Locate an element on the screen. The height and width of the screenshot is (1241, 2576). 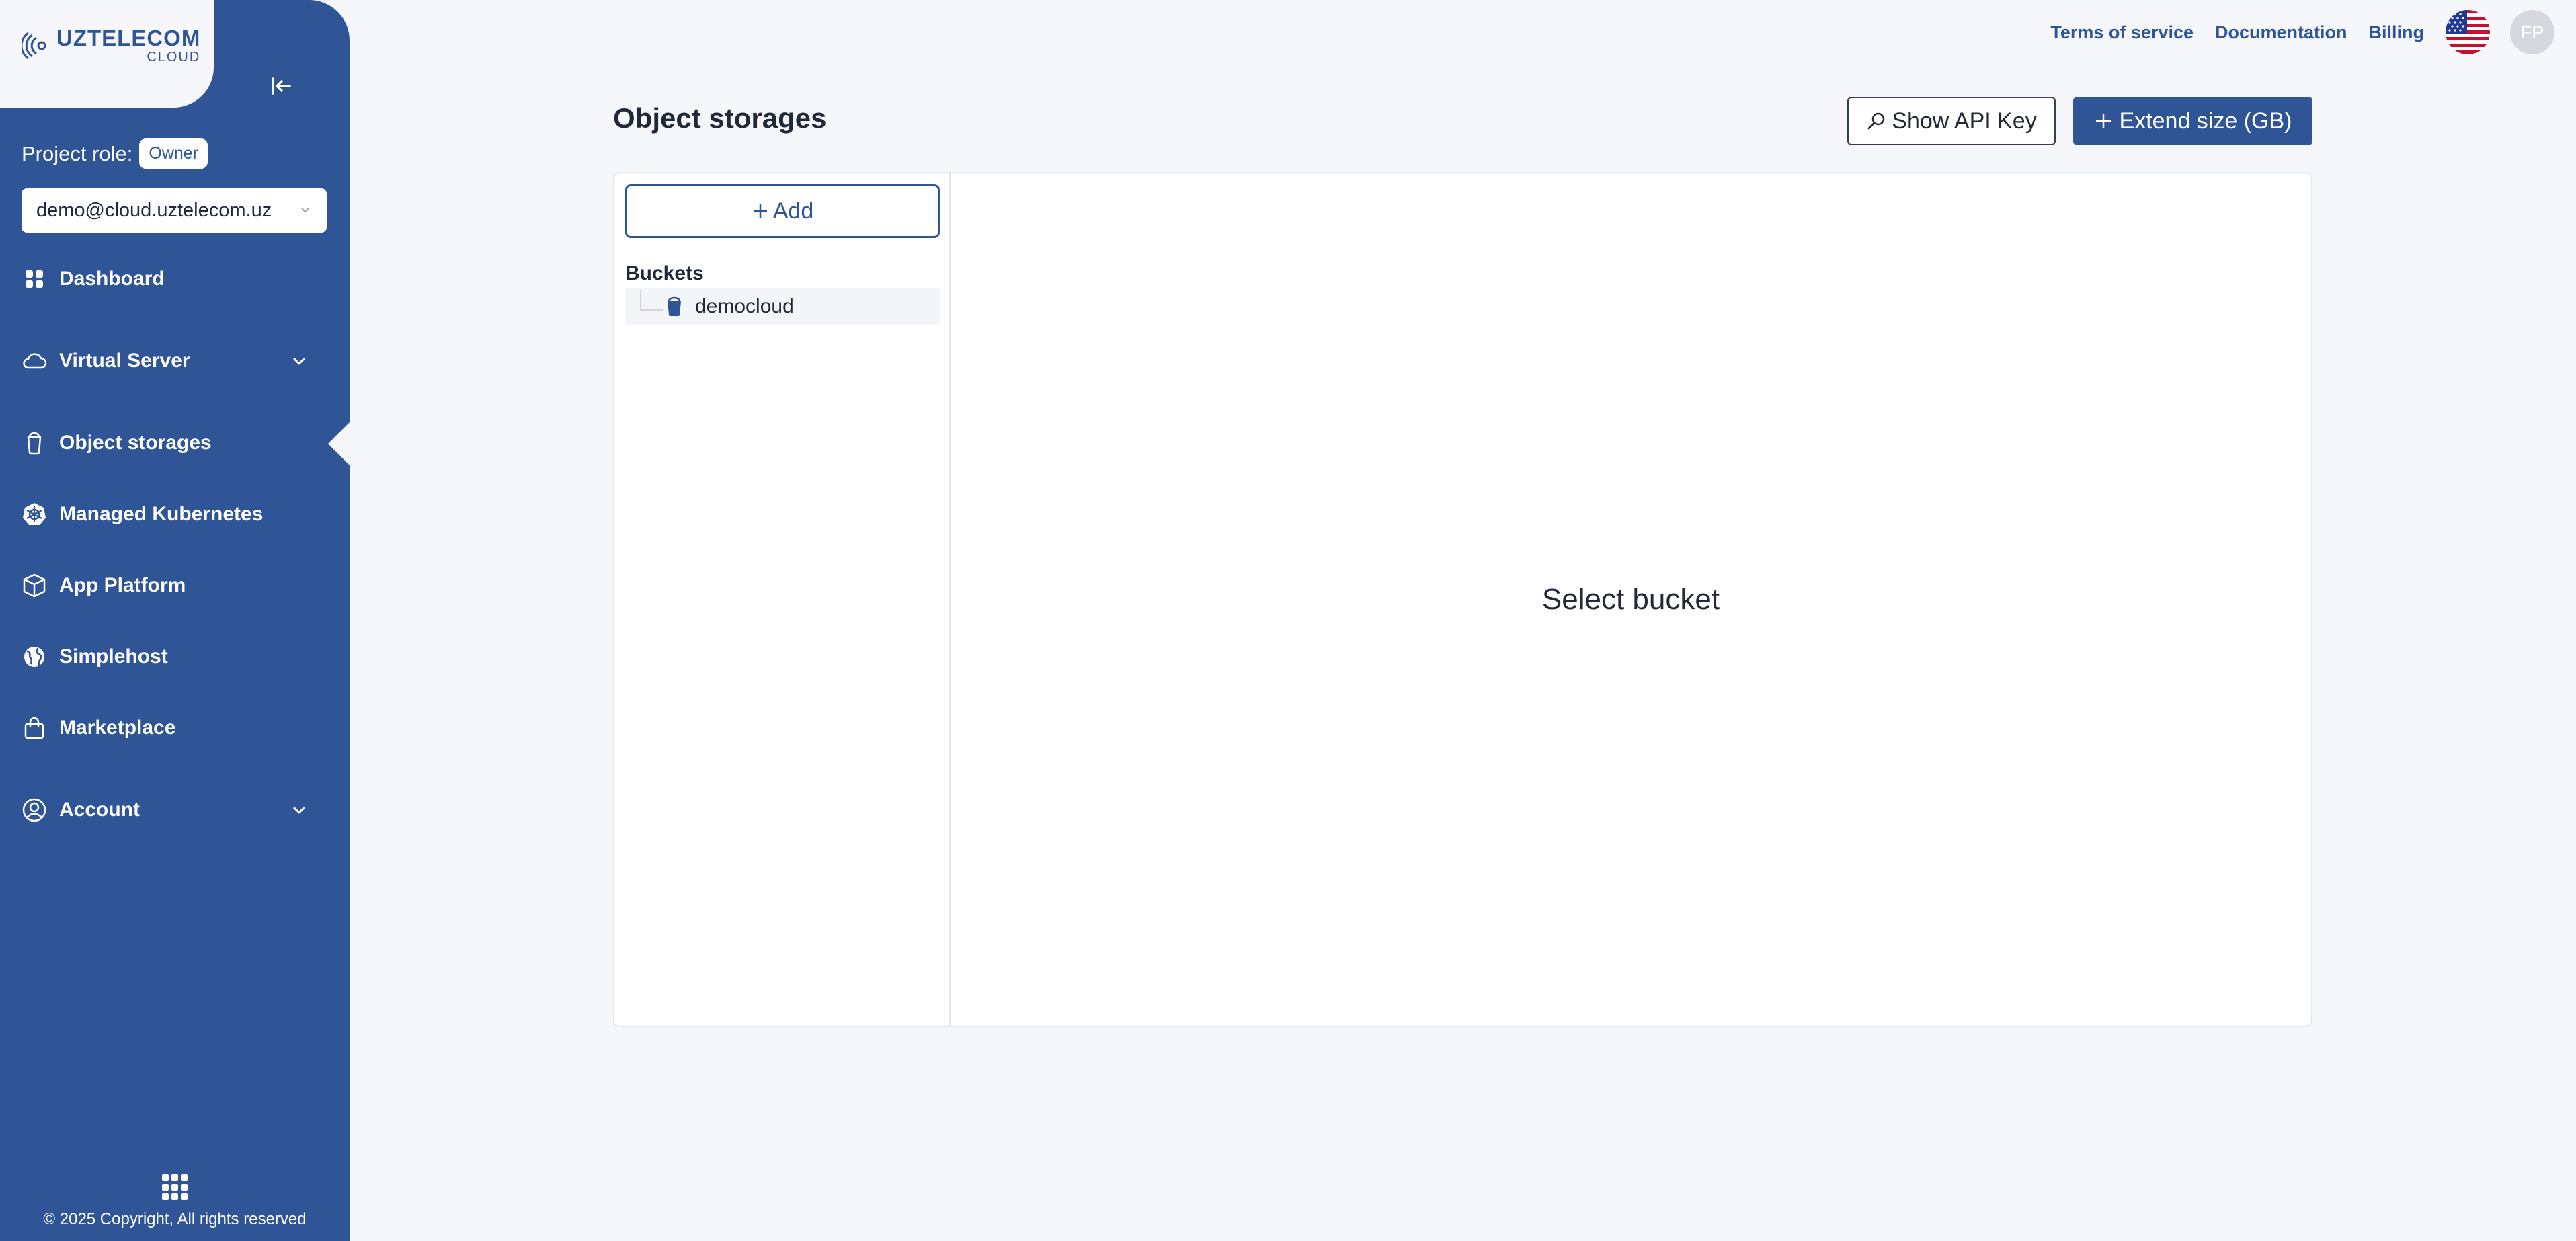
sidebar-item-simplehost: Simplehost is located at coordinates (176, 657).